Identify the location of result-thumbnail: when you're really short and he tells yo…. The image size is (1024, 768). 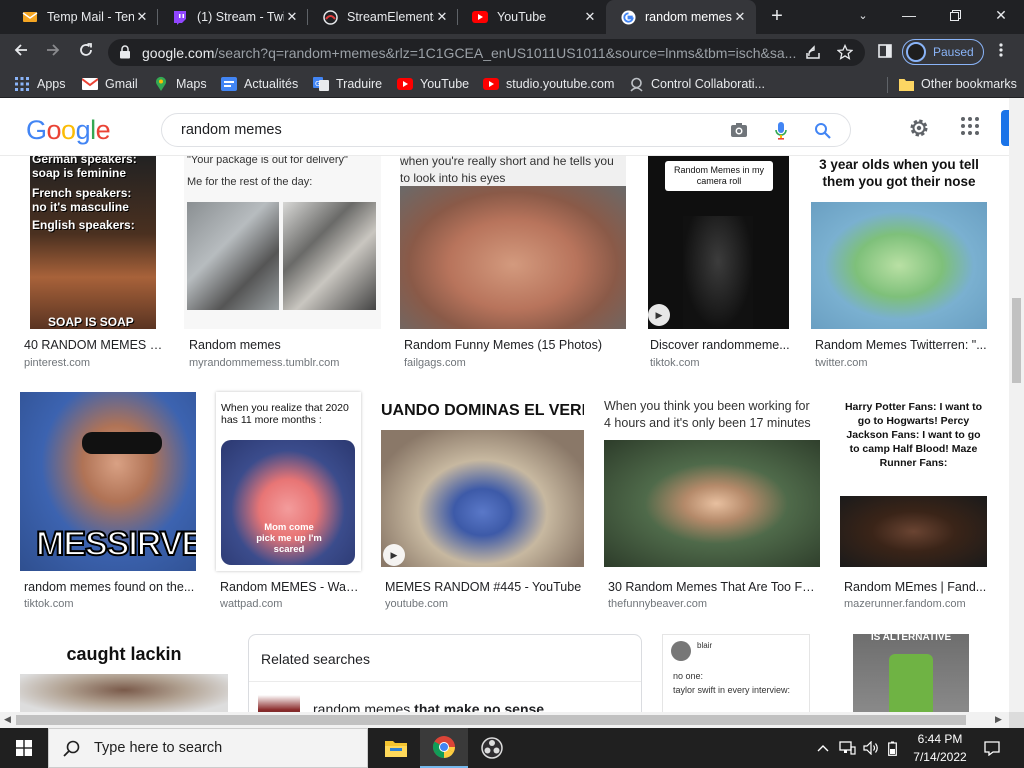
(513, 242).